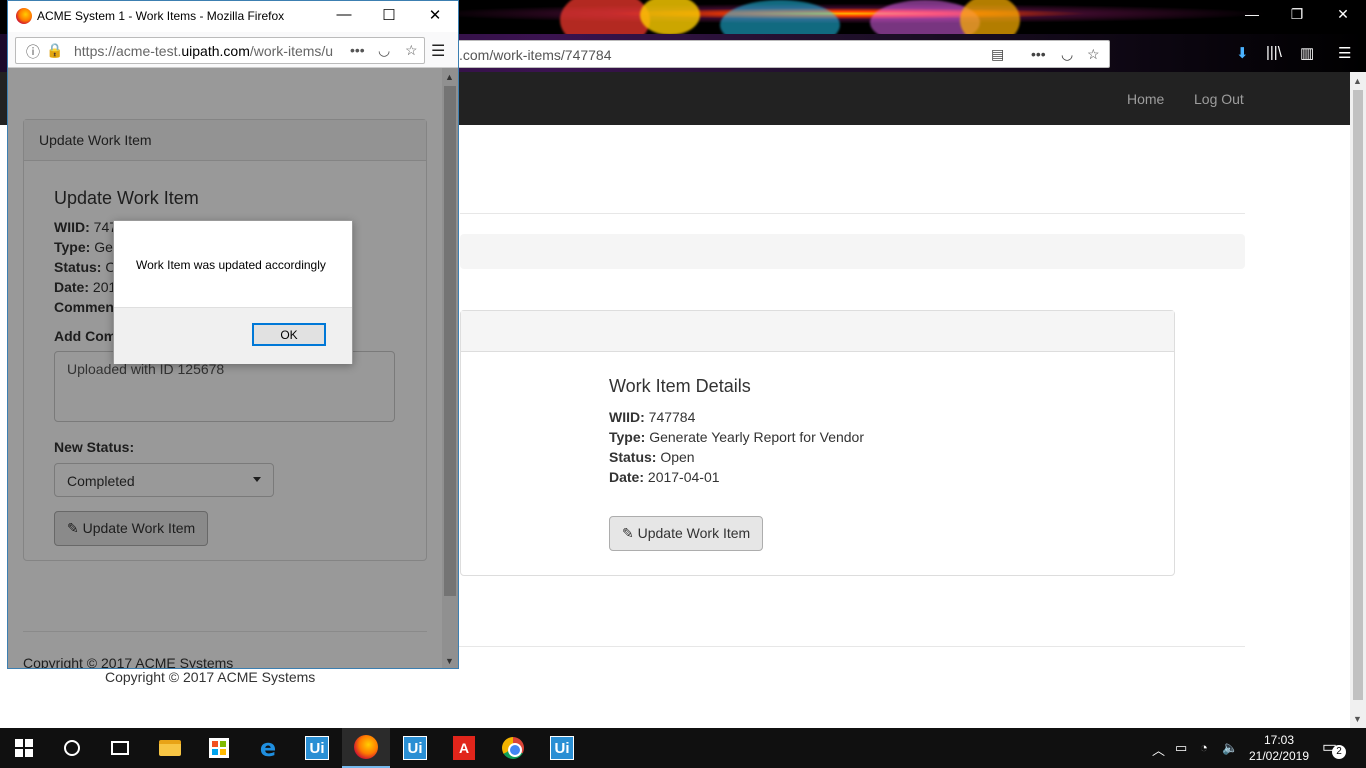 Image resolution: width=1366 pixels, height=768 pixels. What do you see at coordinates (627, 437) in the screenshot?
I see `type-label: Type:` at bounding box center [627, 437].